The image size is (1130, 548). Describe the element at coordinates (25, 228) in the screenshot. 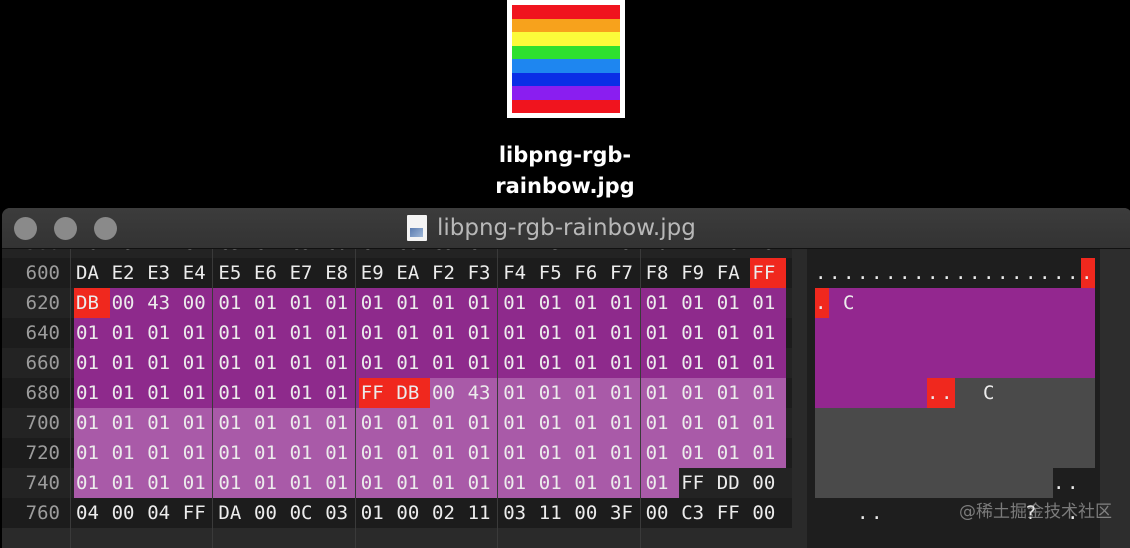

I see `close-button` at that location.